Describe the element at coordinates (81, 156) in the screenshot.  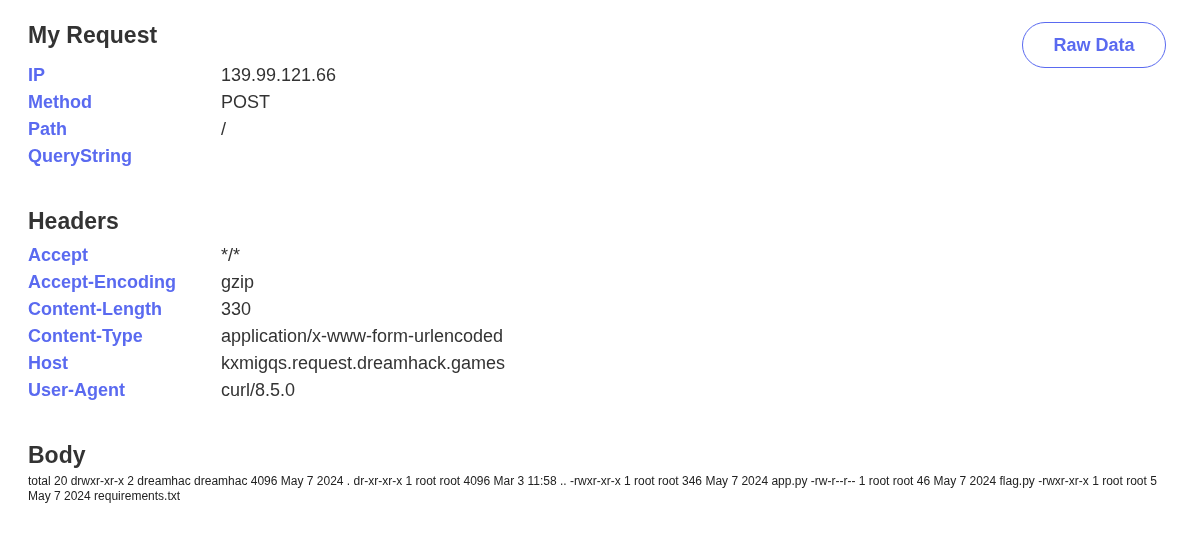
I see `field-label: QueryString` at that location.